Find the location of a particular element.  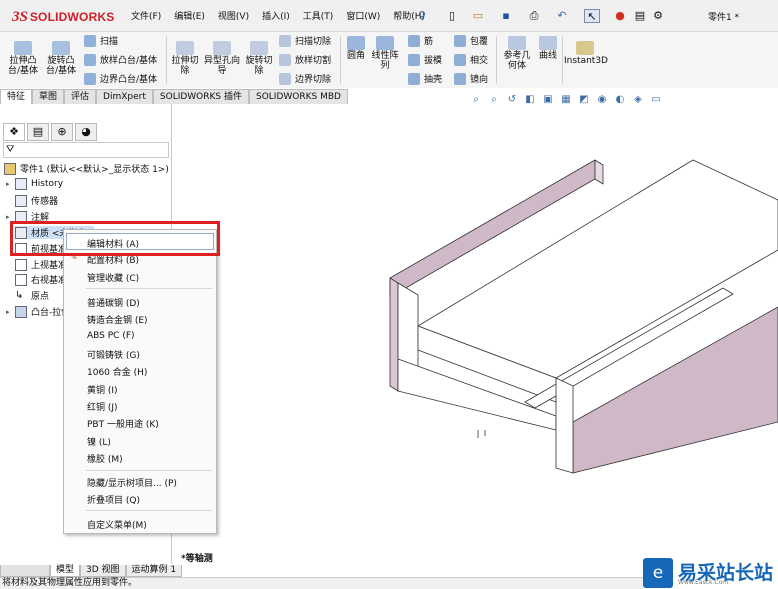

tree-item-history: ▸ History is located at coordinates (34, 184).